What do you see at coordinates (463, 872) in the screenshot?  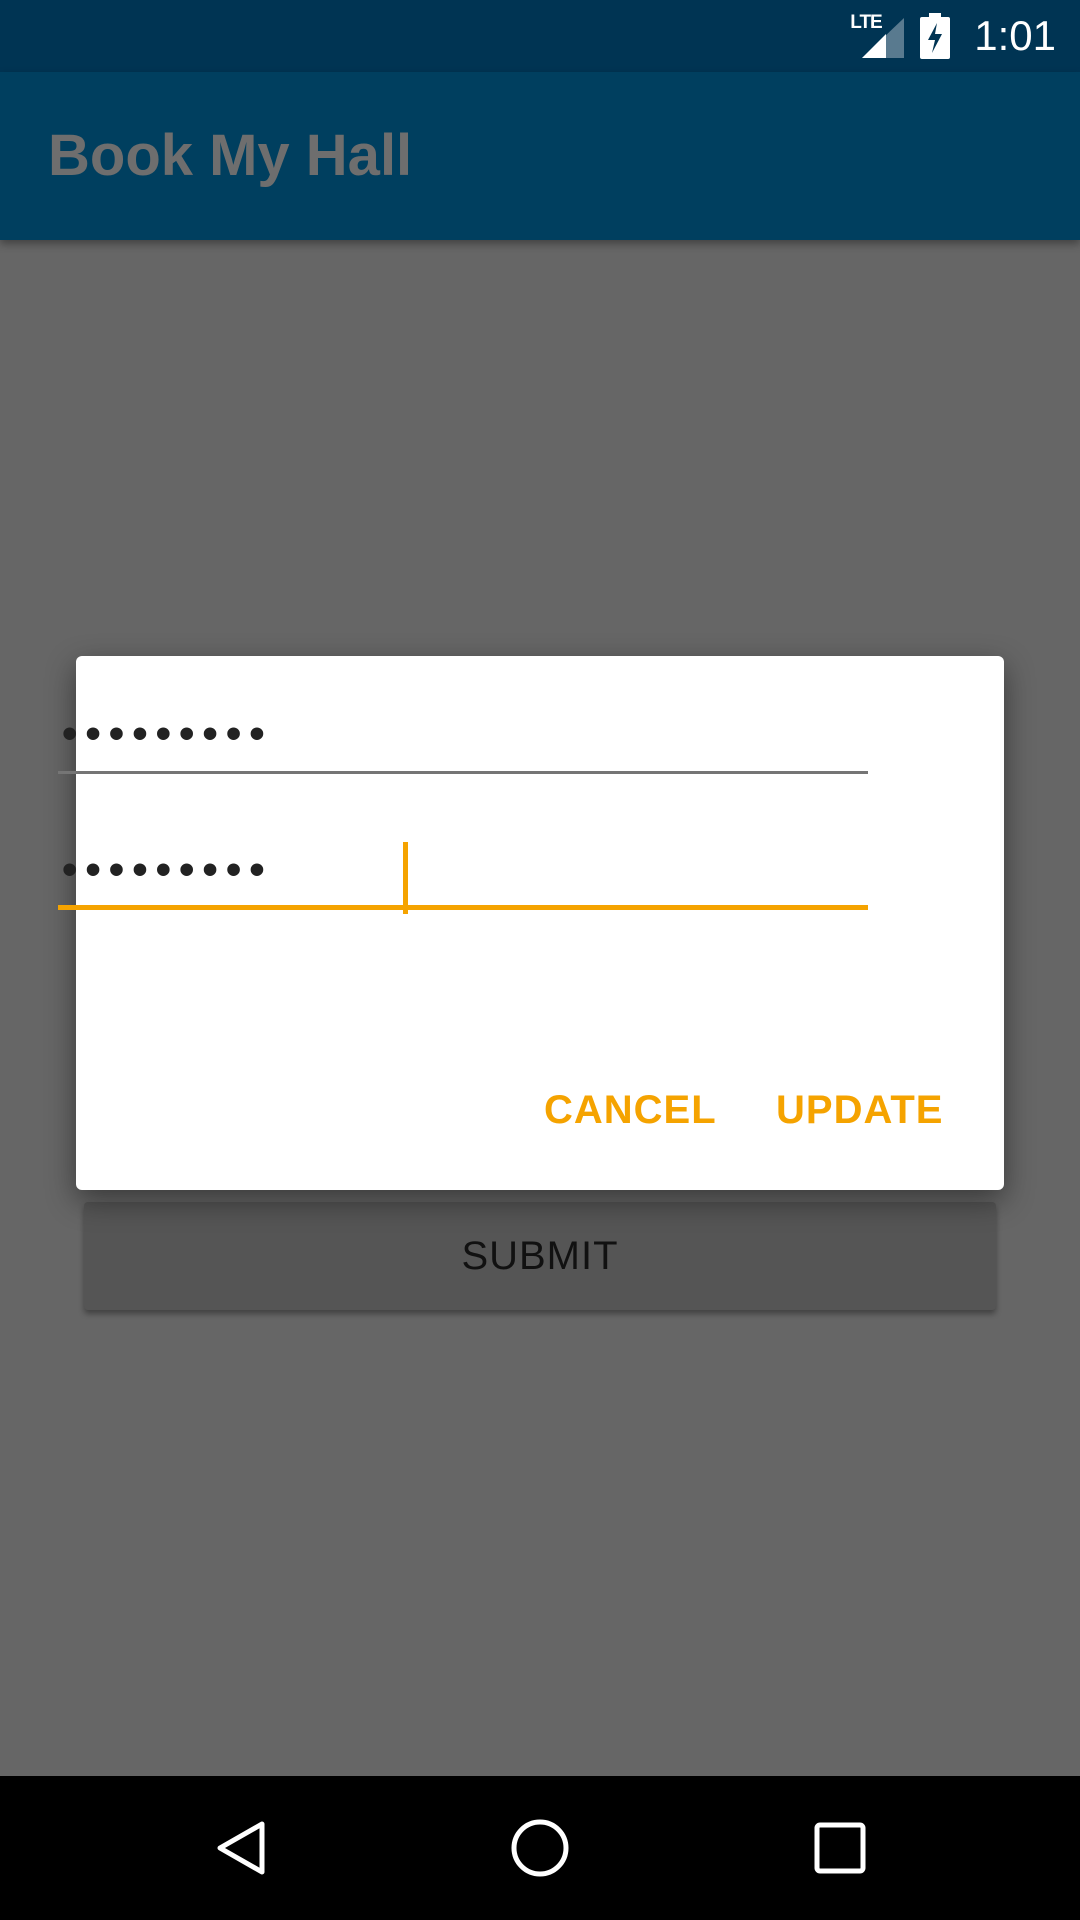 I see `password-field-2: •••••••••` at bounding box center [463, 872].